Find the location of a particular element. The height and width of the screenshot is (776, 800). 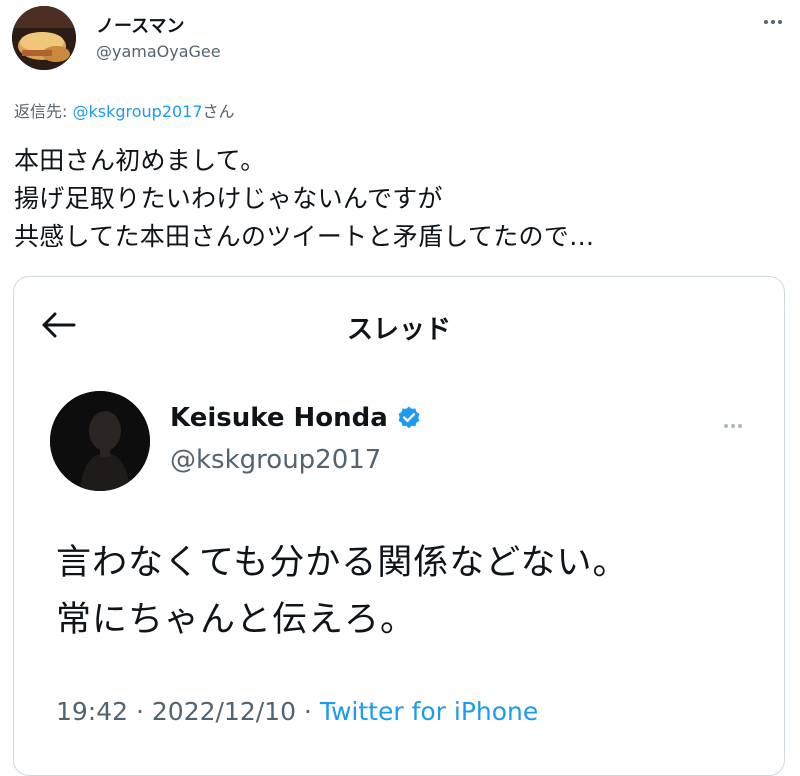

verified-badge-icon is located at coordinates (409, 418).